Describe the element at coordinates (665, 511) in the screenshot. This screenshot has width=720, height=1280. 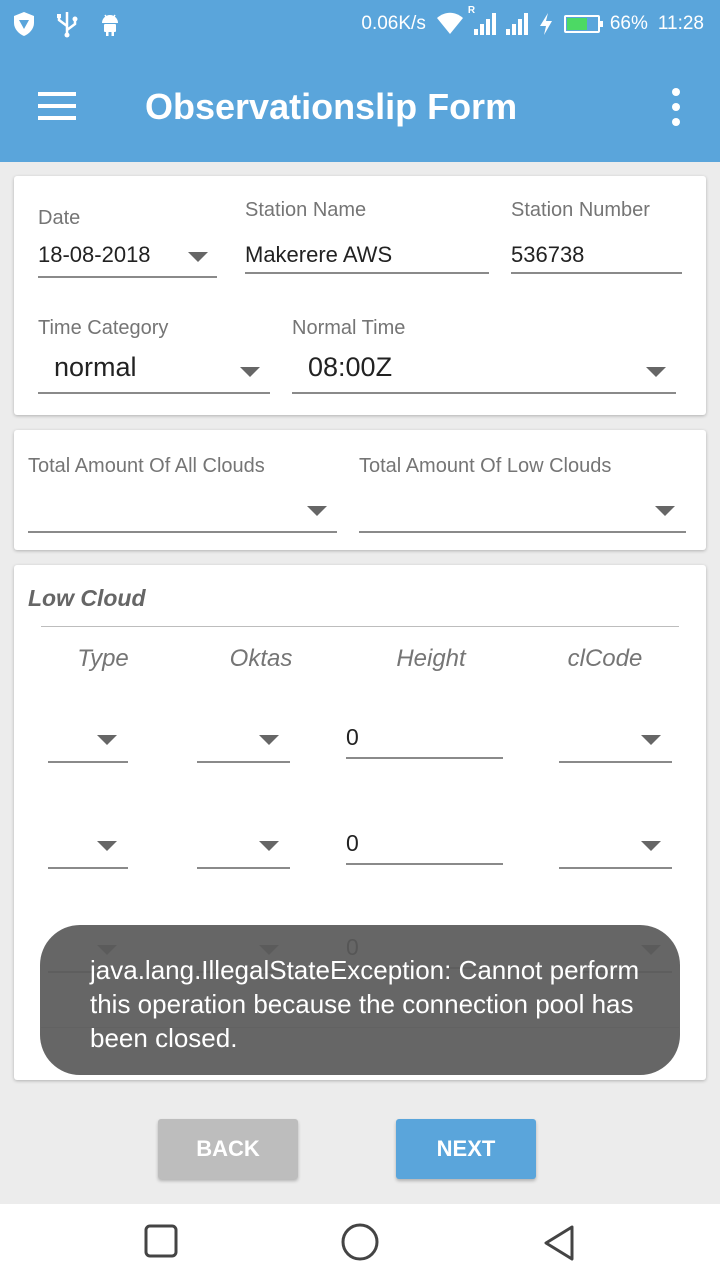
I see `total-low-clouds-dropdown-icon` at that location.